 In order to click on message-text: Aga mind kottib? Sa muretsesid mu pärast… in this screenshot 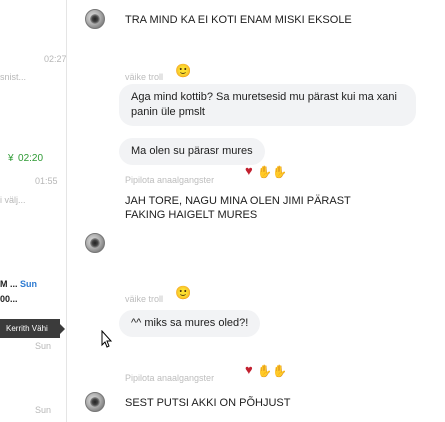, I will do `click(264, 104)`.